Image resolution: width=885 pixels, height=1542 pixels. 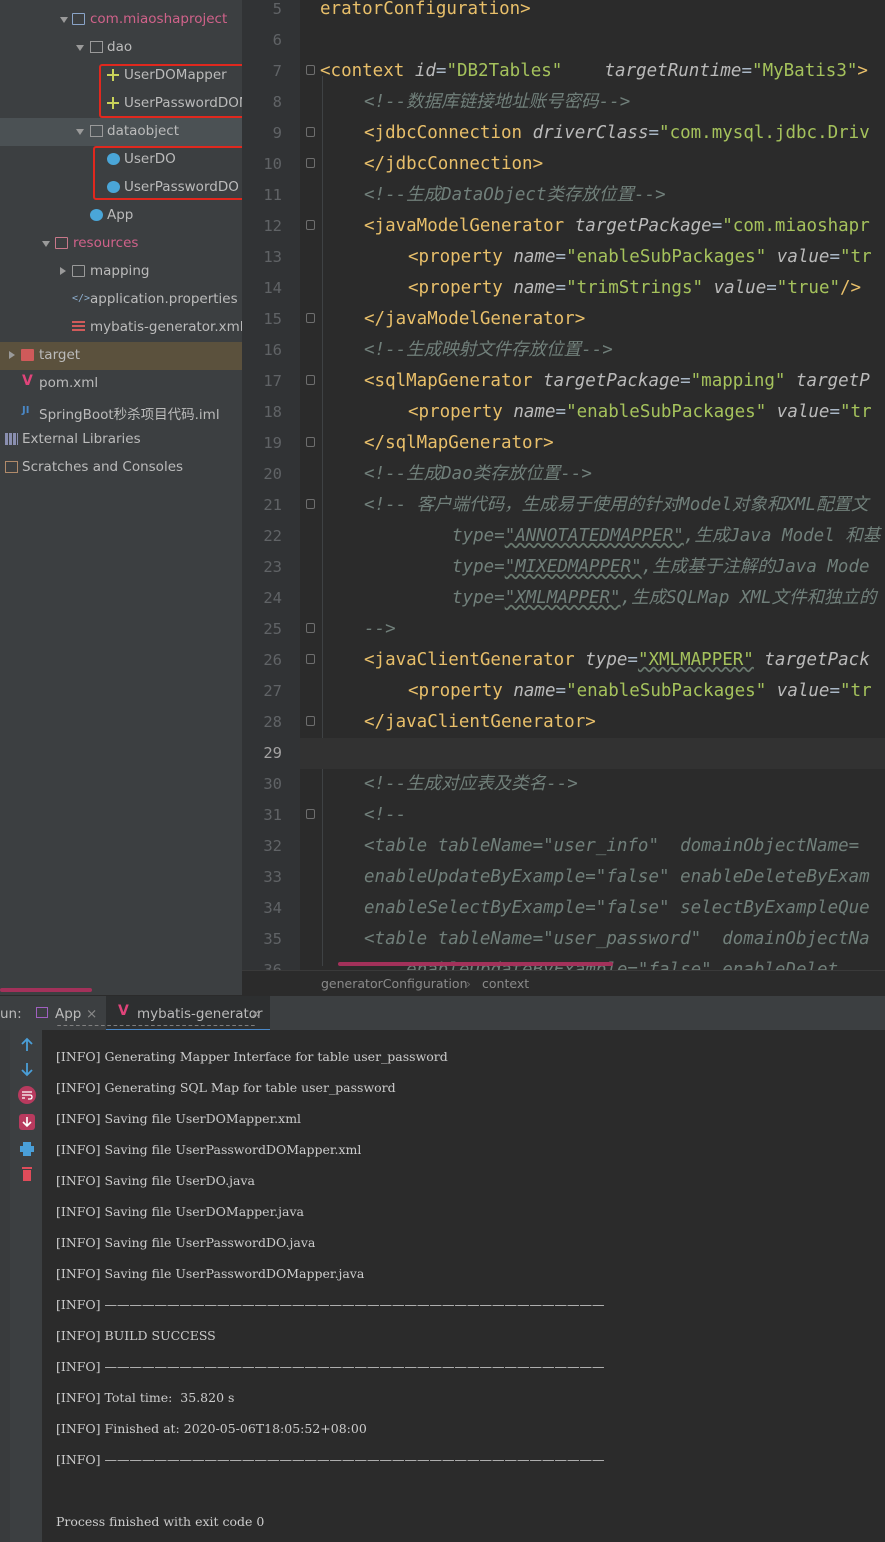 What do you see at coordinates (764, 133) in the screenshot?
I see `code-token: "com.mysql.jdbc.Driv` at bounding box center [764, 133].